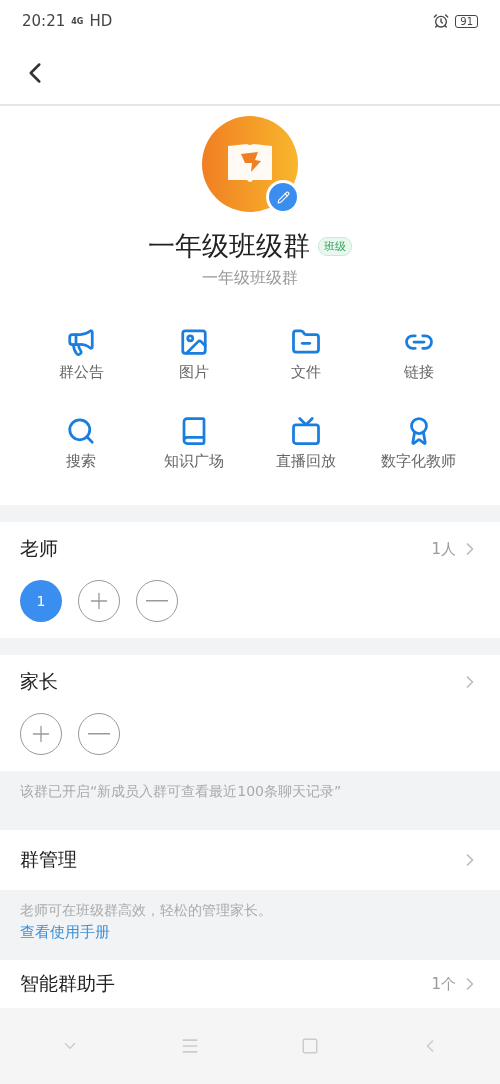 The height and width of the screenshot is (1084, 500). I want to click on action-label: 群公告, so click(81, 372).